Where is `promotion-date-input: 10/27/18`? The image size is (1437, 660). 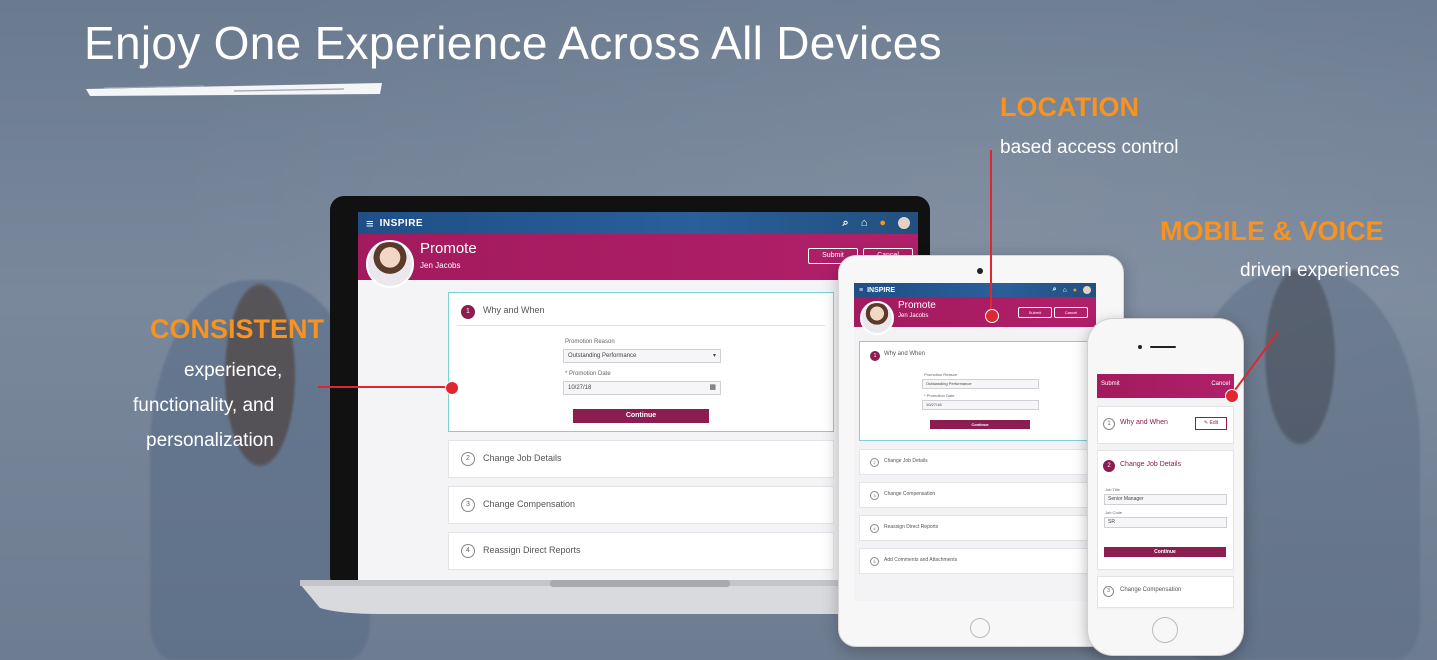 promotion-date-input: 10/27/18 is located at coordinates (980, 405).